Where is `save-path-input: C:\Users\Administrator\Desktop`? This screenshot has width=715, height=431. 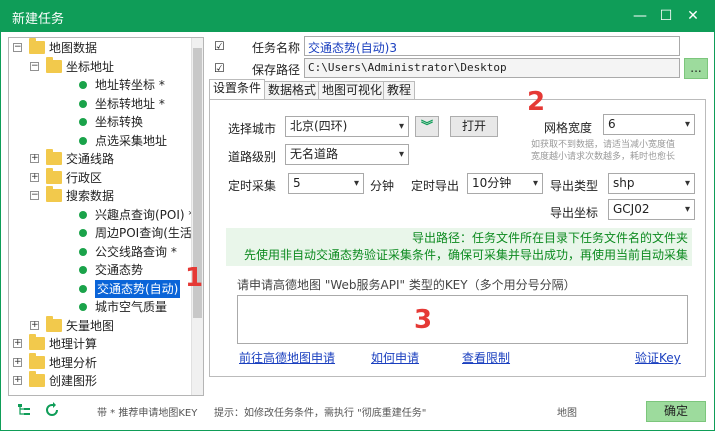
save-path-input: C:\Users\Administrator\Desktop is located at coordinates (492, 68).